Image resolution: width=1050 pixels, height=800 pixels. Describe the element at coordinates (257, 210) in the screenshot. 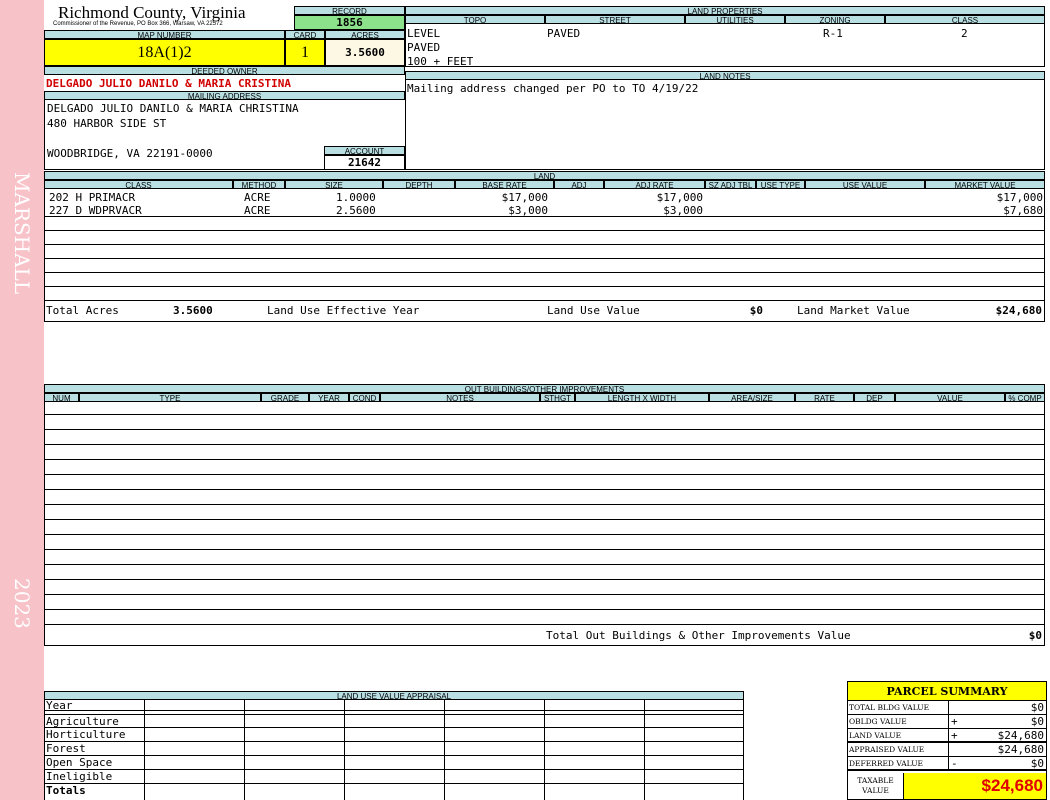

I see `land-row-method: ACRE` at that location.